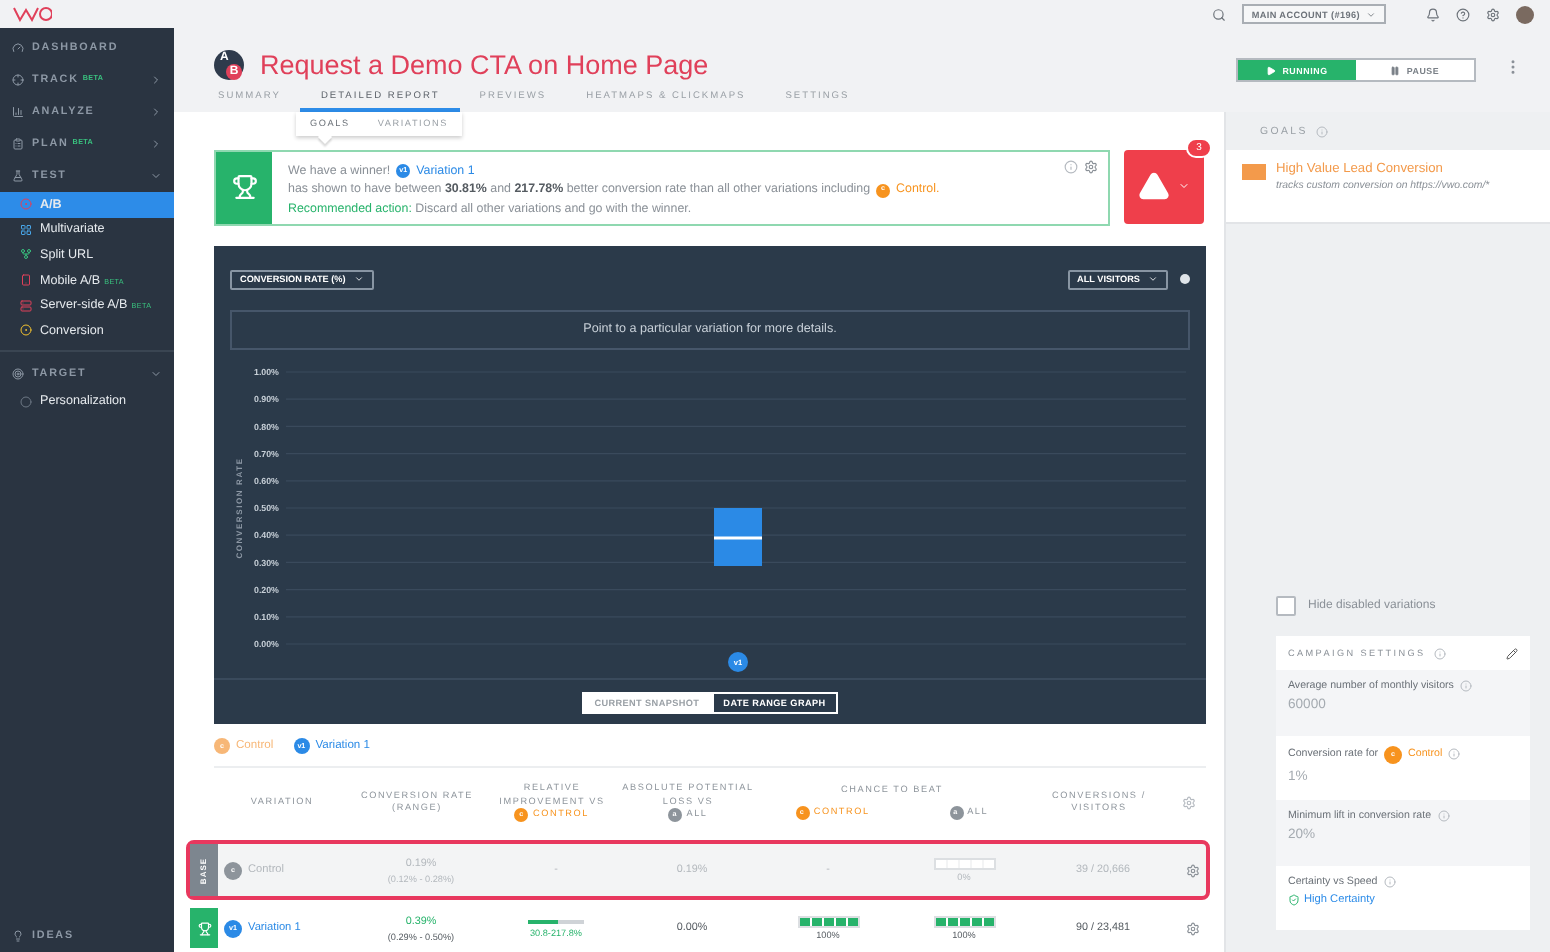 The image size is (1550, 952). Describe the element at coordinates (18, 80) in the screenshot. I see `crosshair-icon` at that location.